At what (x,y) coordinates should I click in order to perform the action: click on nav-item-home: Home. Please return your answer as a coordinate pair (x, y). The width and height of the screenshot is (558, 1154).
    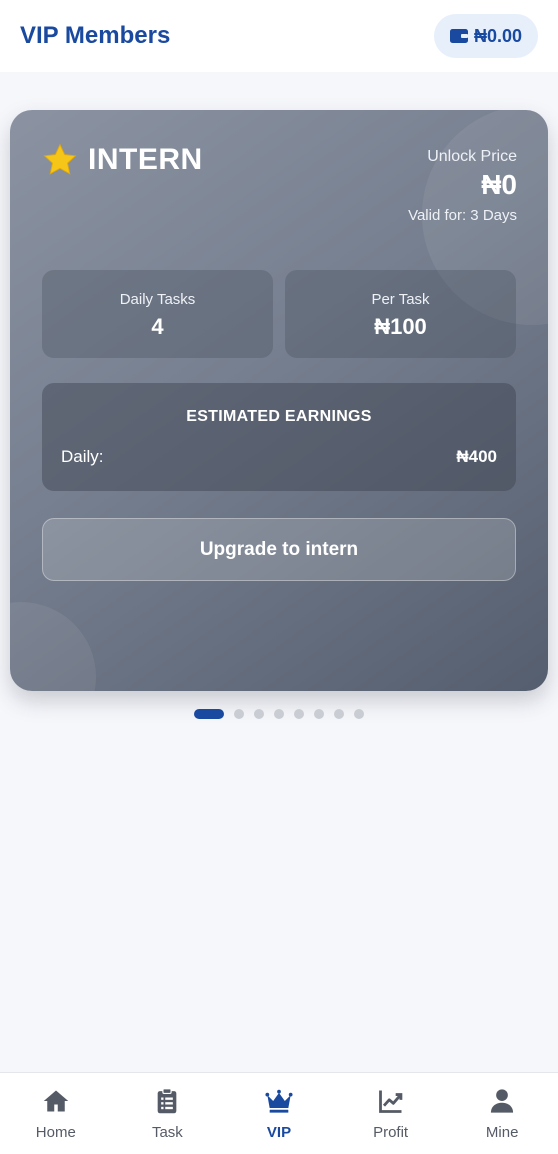
    Looking at the image, I should click on (56, 1107).